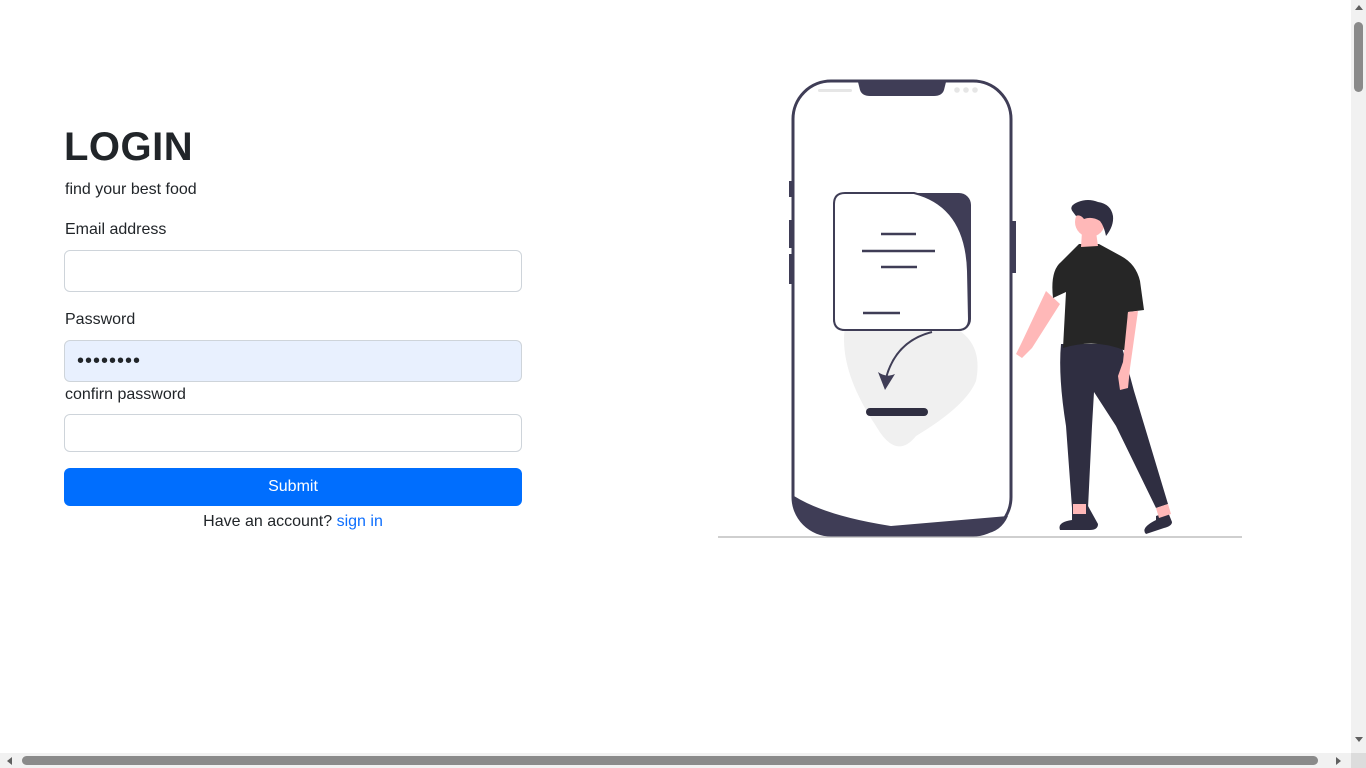 Image resolution: width=1366 pixels, height=768 pixels. Describe the element at coordinates (268, 521) in the screenshot. I see `account-text: Have an account?` at that location.